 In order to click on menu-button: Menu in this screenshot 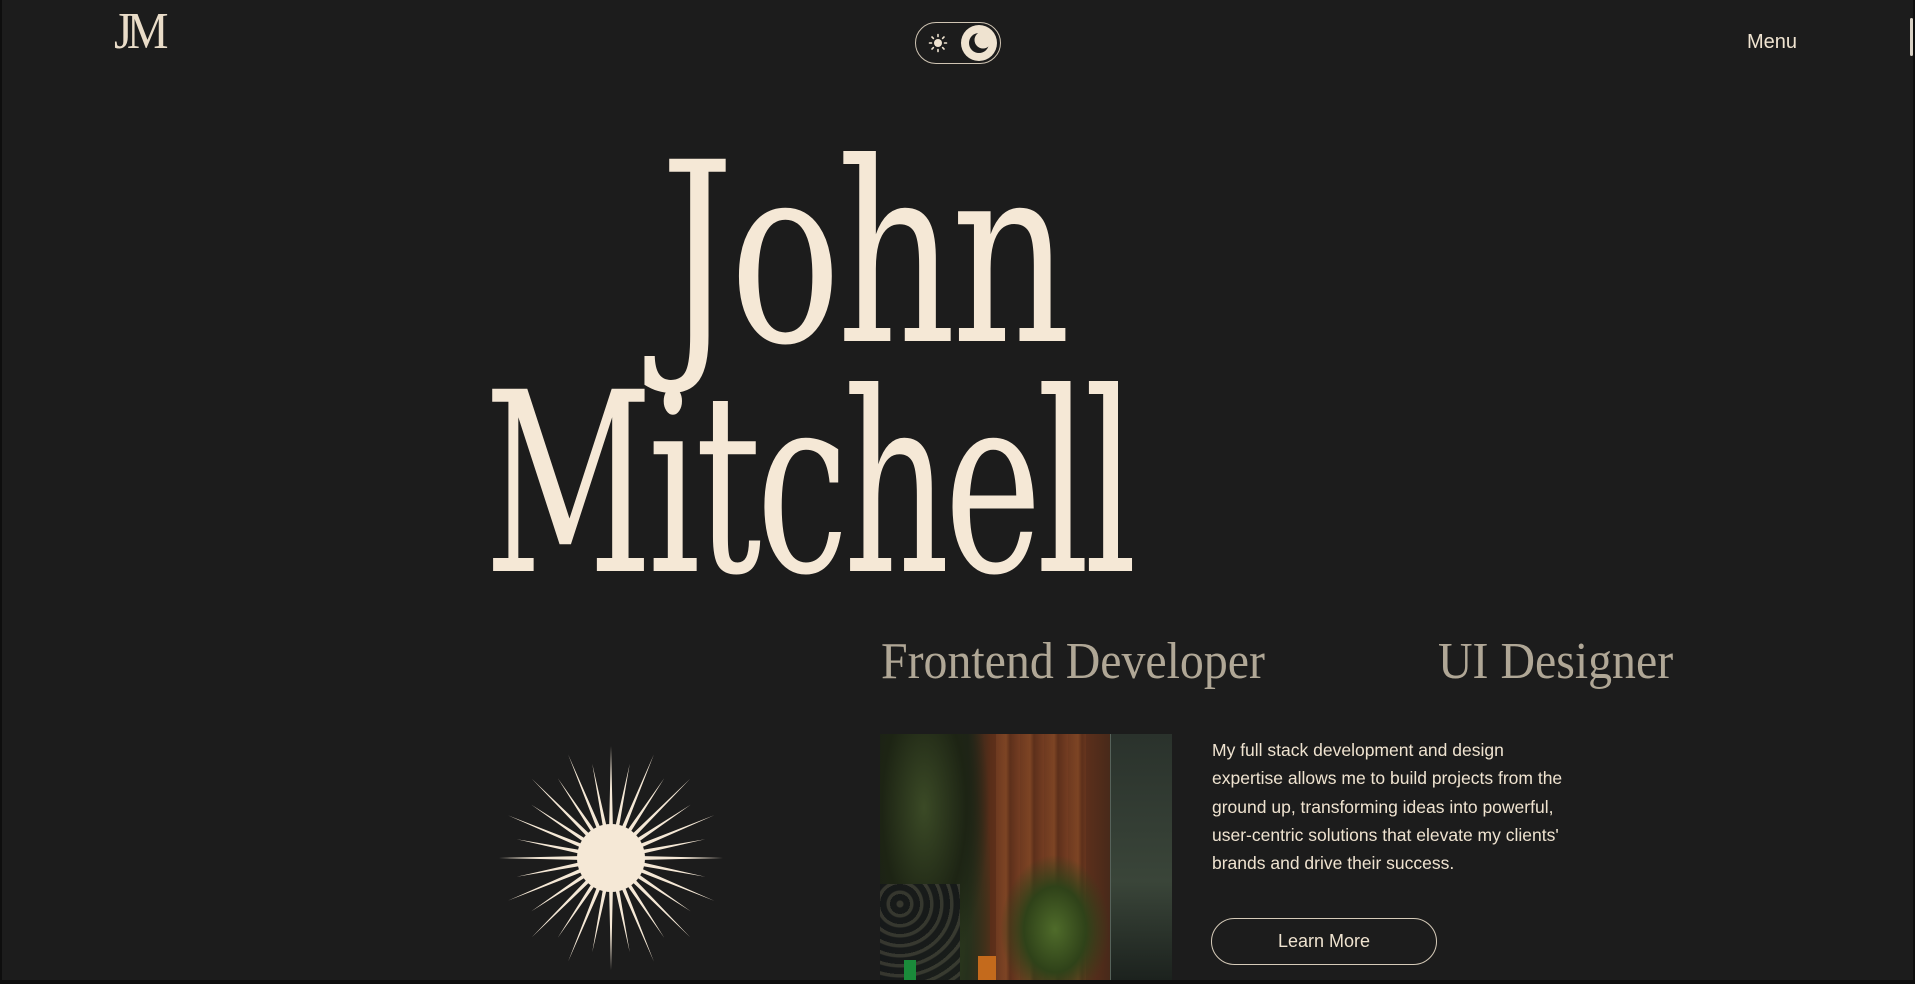, I will do `click(1772, 42)`.